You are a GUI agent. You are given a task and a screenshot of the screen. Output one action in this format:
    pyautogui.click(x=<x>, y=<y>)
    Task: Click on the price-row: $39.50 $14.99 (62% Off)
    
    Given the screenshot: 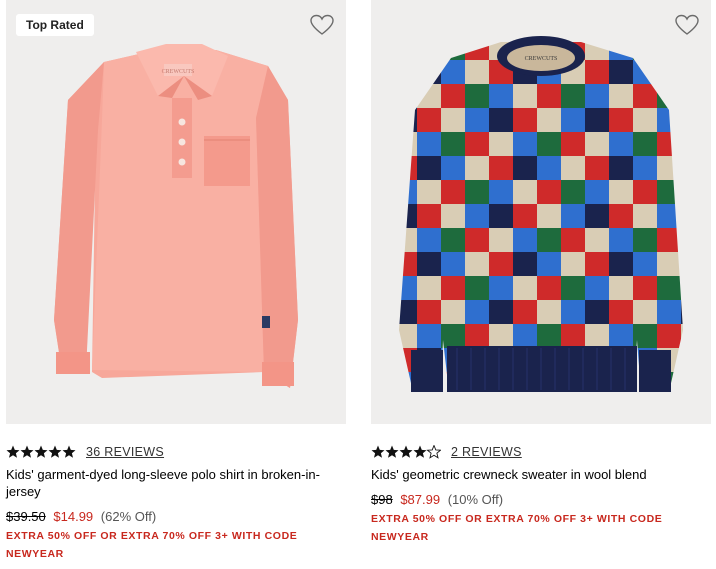 What is the action you would take?
    pyautogui.click(x=81, y=517)
    